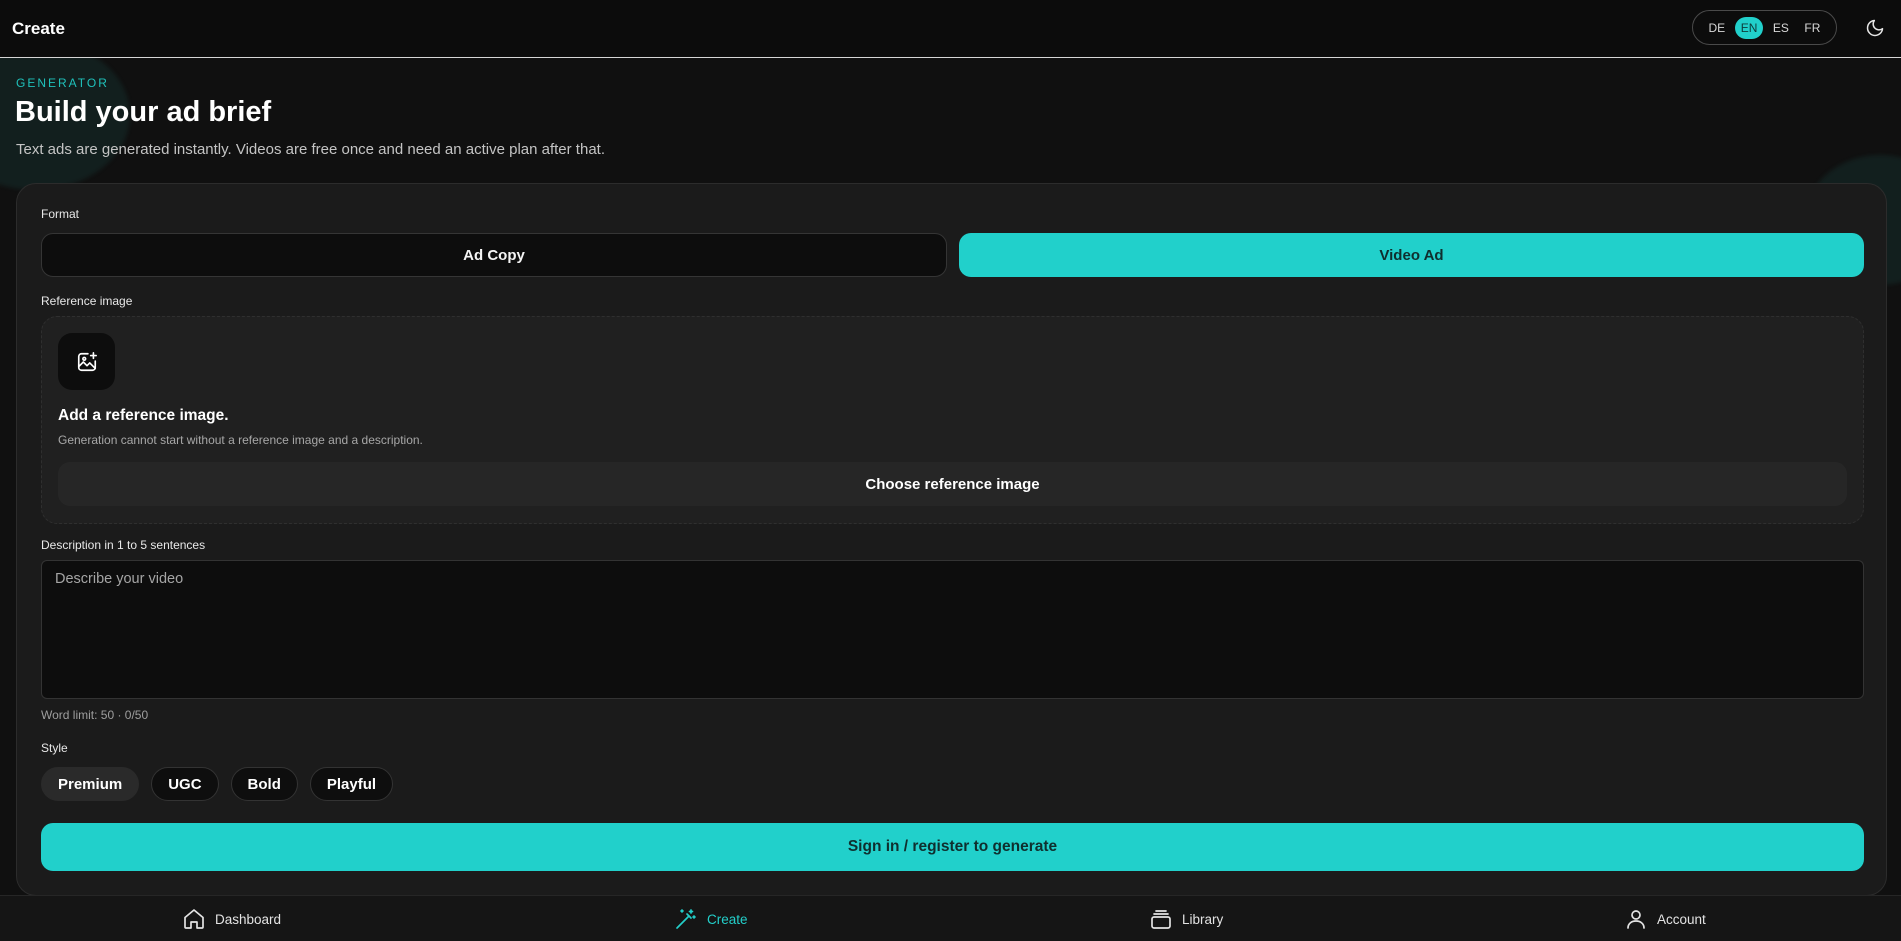 The height and width of the screenshot is (941, 1901). Describe the element at coordinates (123, 545) in the screenshot. I see `description-label: Description in 1 to 5 sentences` at that location.